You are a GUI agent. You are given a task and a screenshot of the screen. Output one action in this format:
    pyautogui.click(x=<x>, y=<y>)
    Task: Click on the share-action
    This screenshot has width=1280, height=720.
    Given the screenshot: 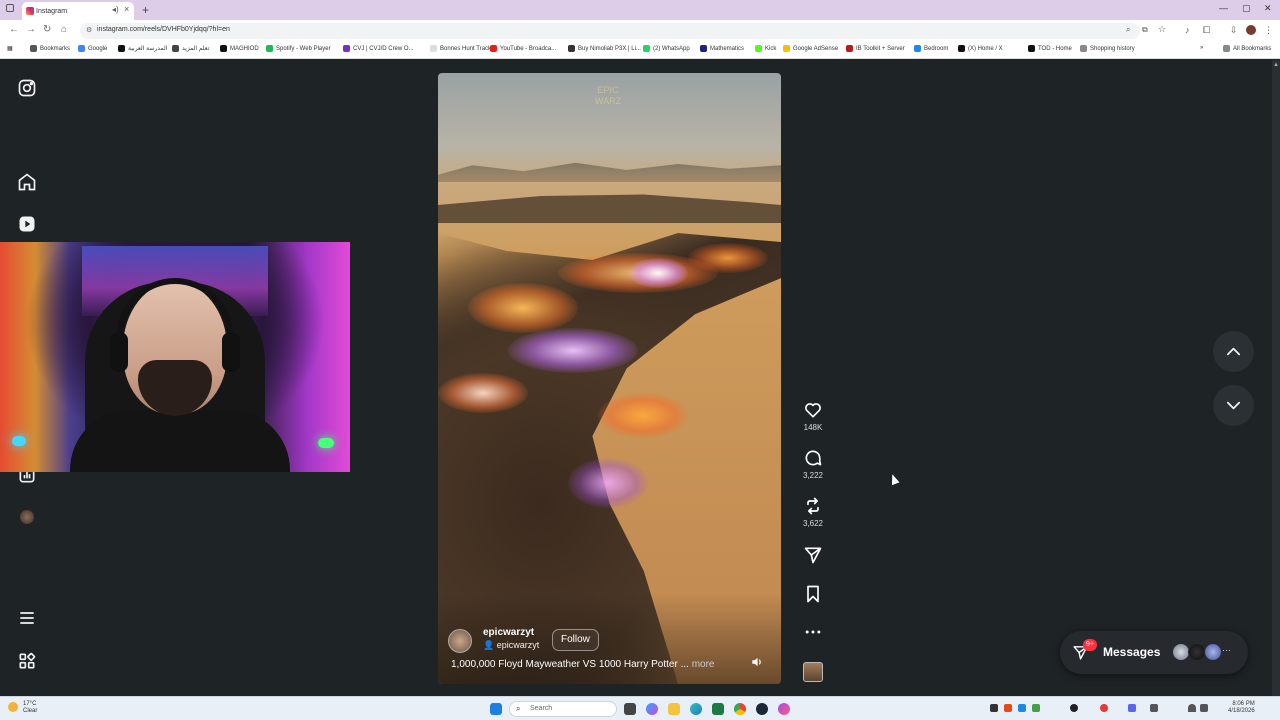 What is the action you would take?
    pyautogui.click(x=813, y=555)
    